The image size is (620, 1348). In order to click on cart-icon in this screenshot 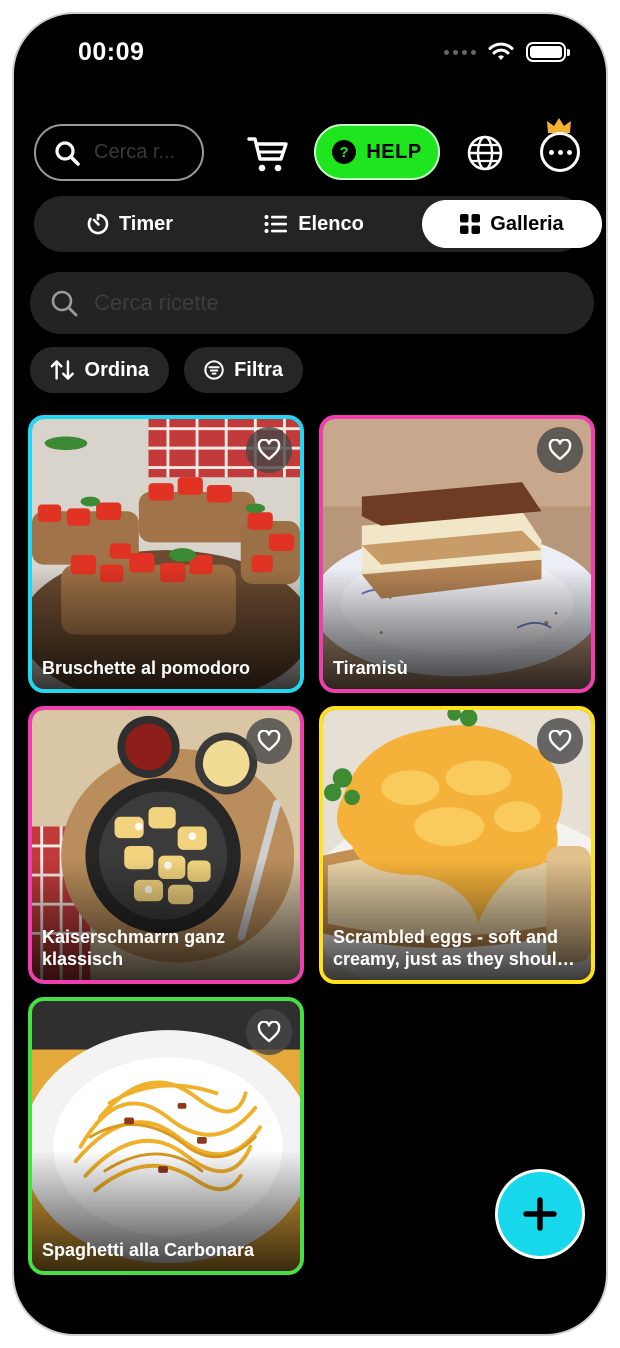, I will do `click(268, 154)`.